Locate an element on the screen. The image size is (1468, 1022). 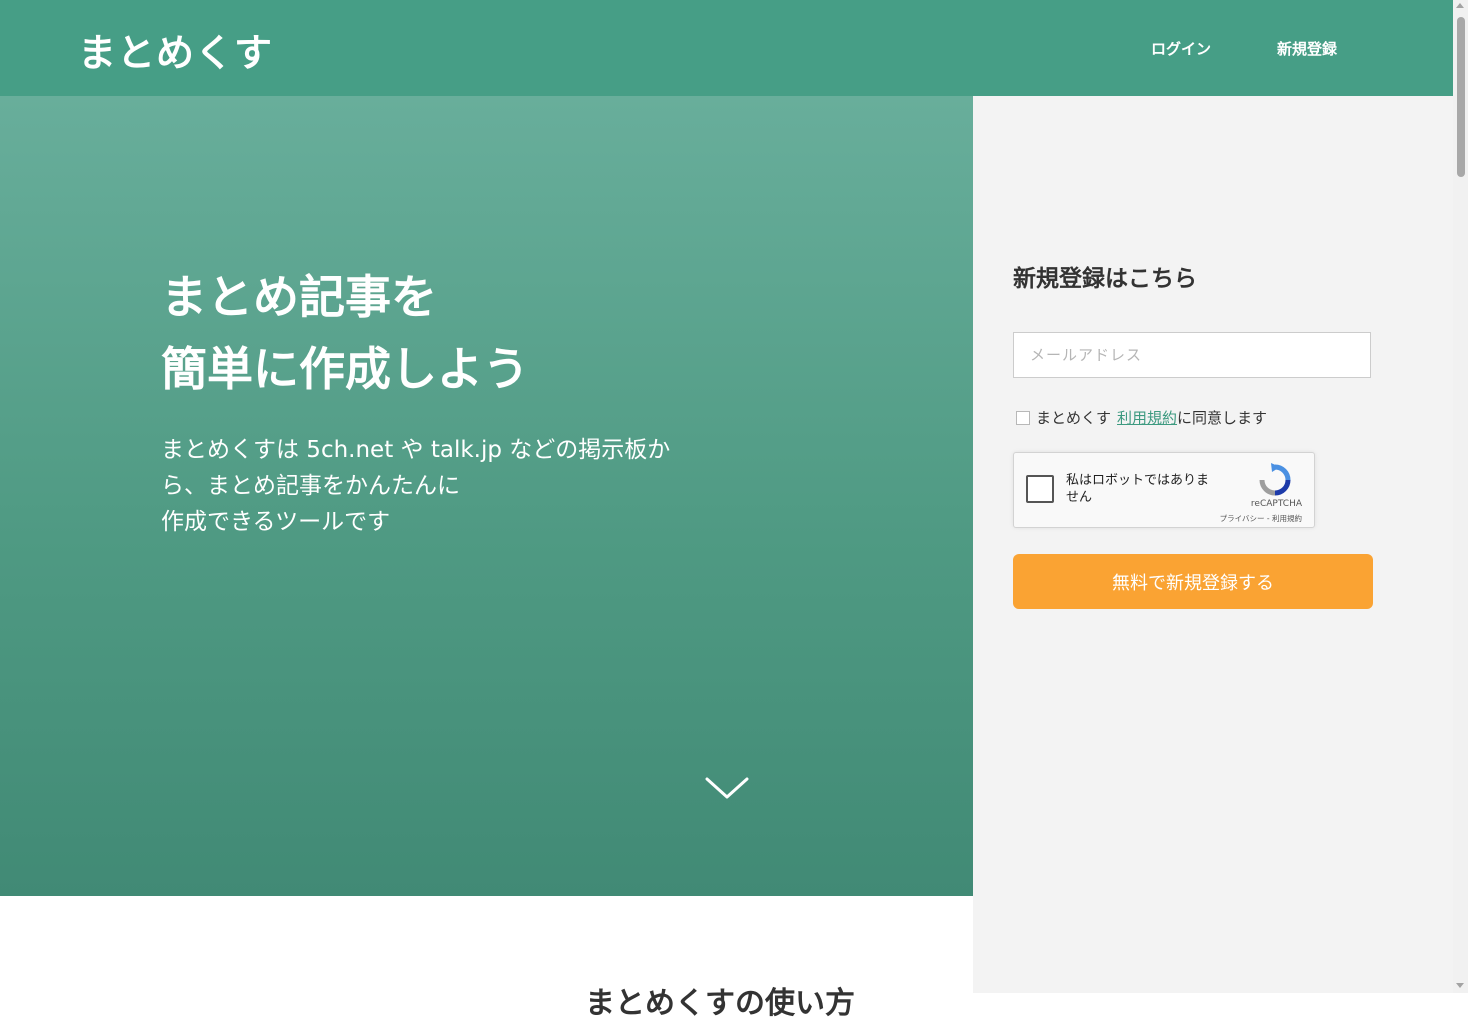
login-link: ログイン is located at coordinates (1181, 48).